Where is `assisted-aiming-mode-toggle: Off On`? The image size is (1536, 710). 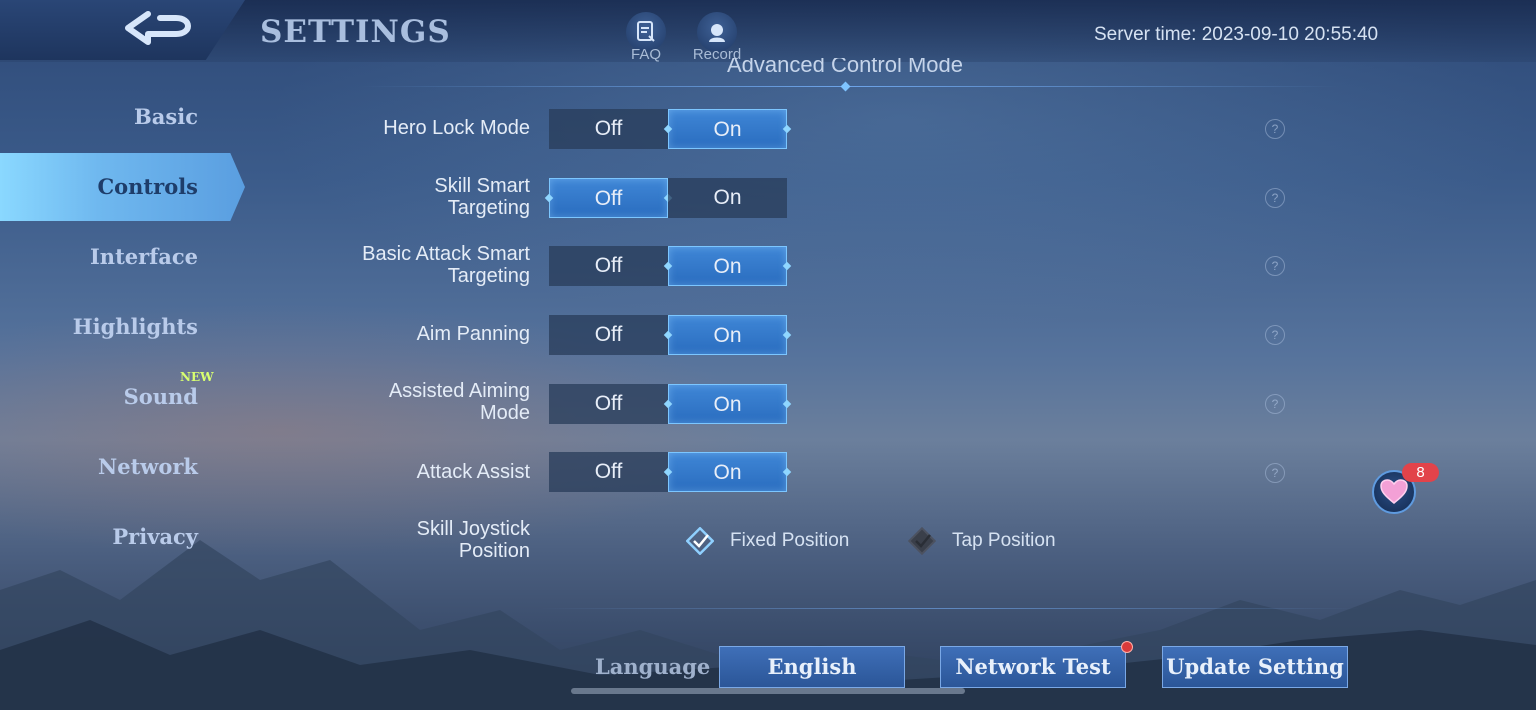
assisted-aiming-mode-toggle: Off On is located at coordinates (668, 404).